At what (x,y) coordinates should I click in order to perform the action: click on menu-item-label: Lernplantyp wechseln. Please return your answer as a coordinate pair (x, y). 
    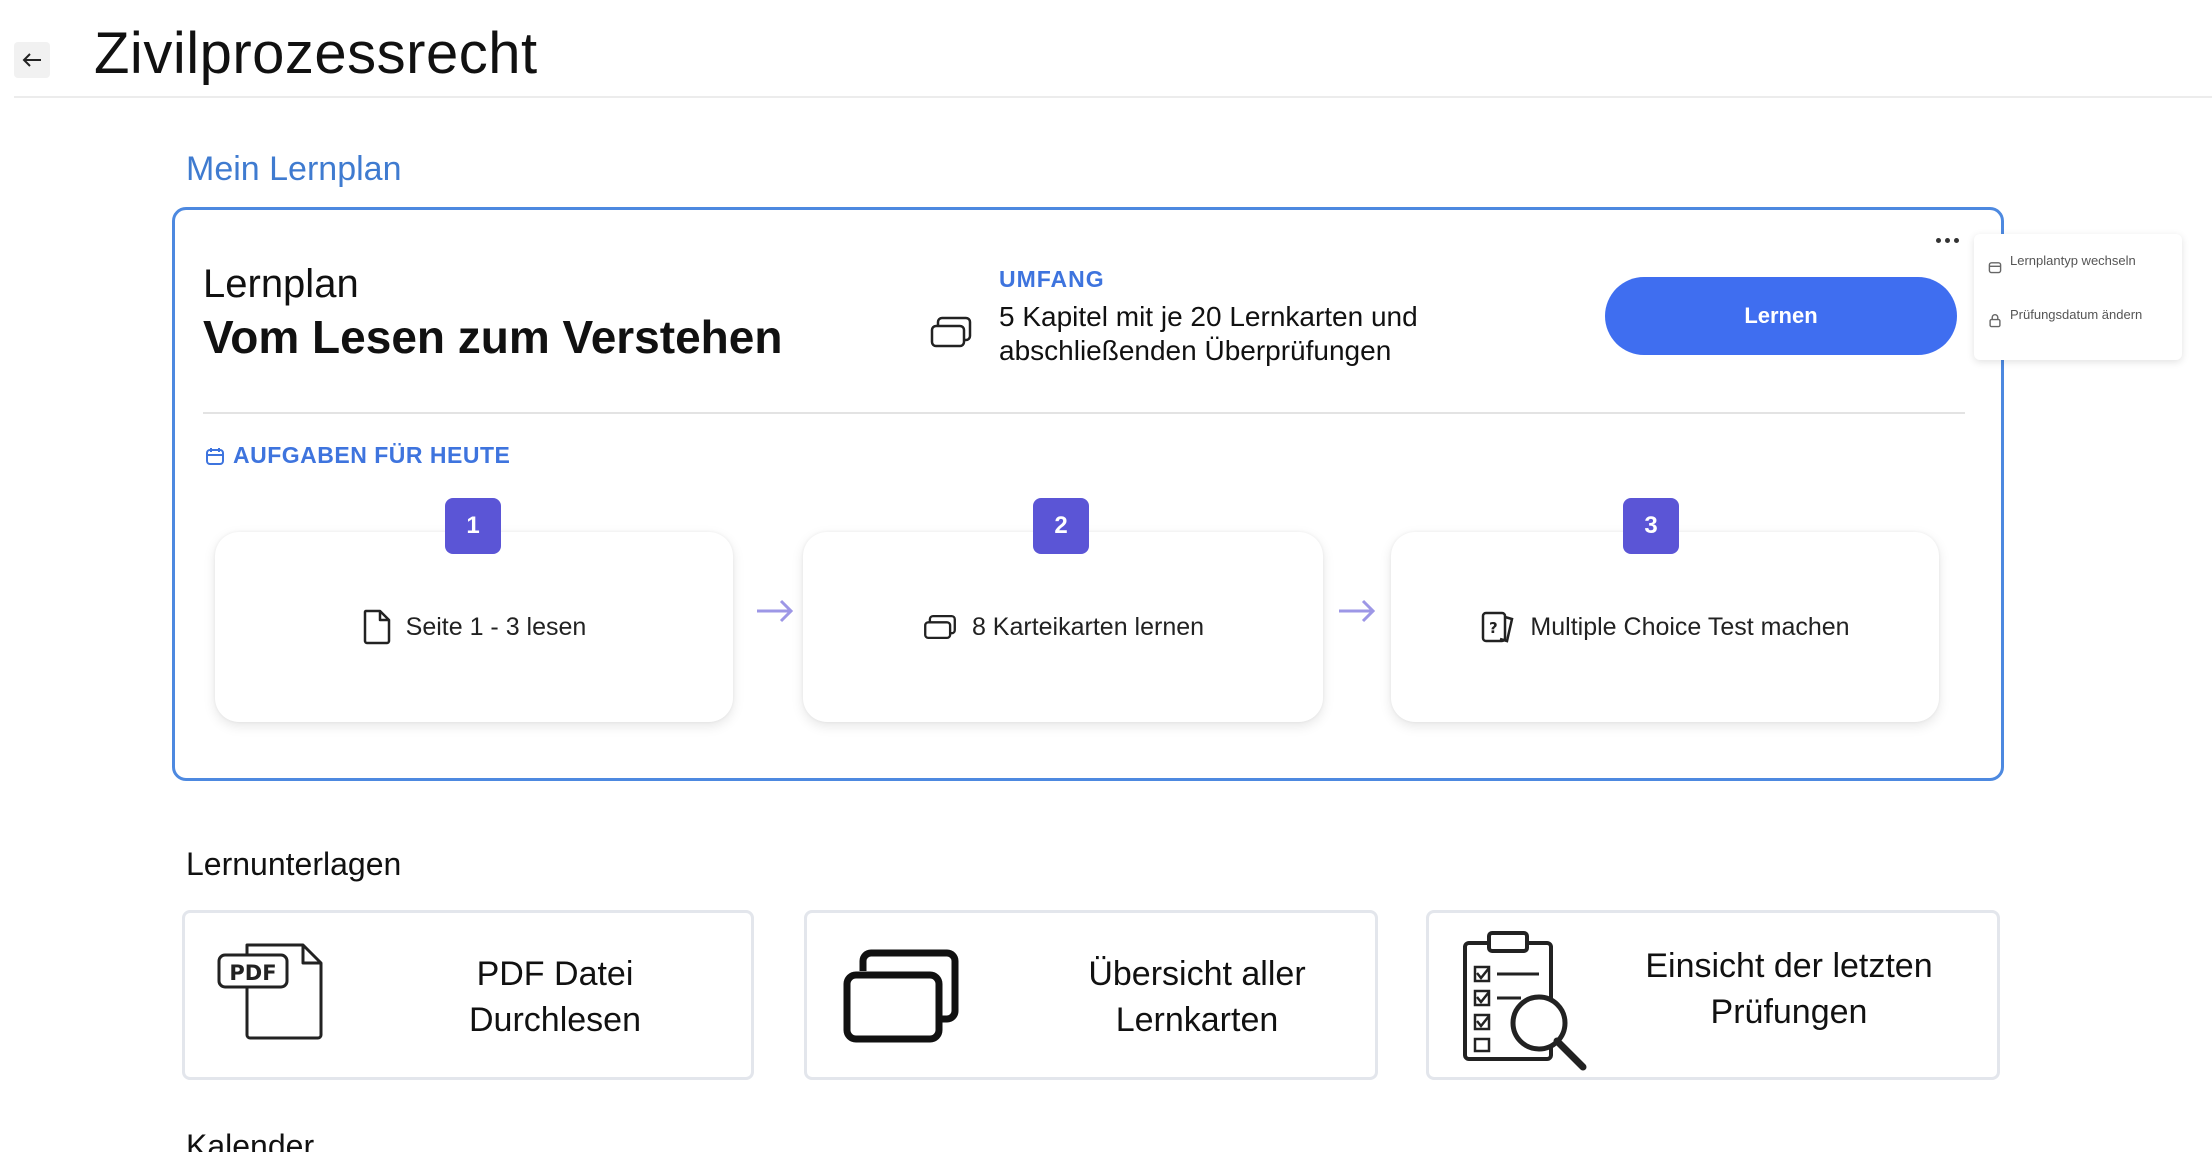
    Looking at the image, I should click on (2073, 260).